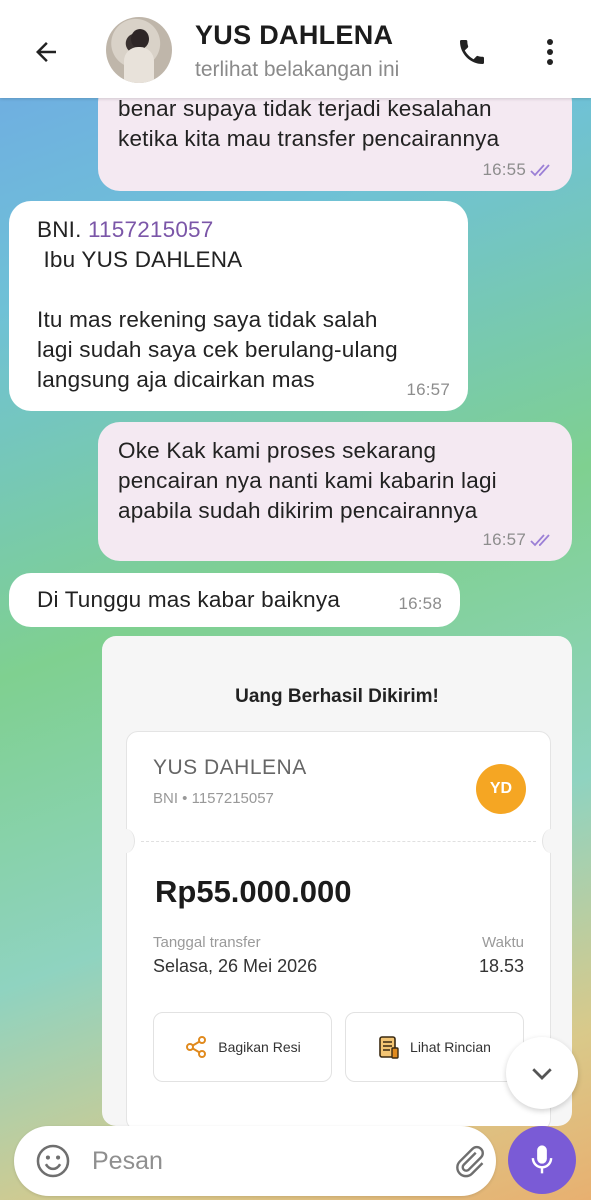 The height and width of the screenshot is (1200, 591). What do you see at coordinates (309, 138) in the screenshot?
I see `message-line: ketika kita mau transfer pencairannya` at bounding box center [309, 138].